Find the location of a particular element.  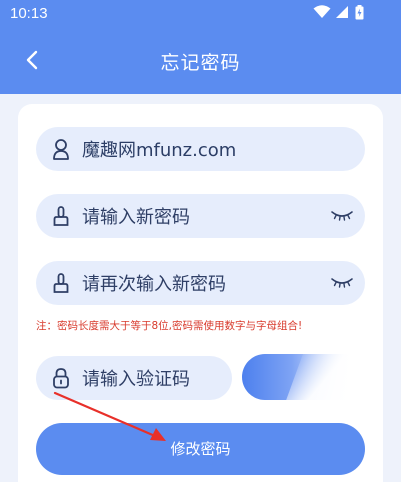

confirm-password-placeholder: 请再次输入新密码 is located at coordinates (154, 284).